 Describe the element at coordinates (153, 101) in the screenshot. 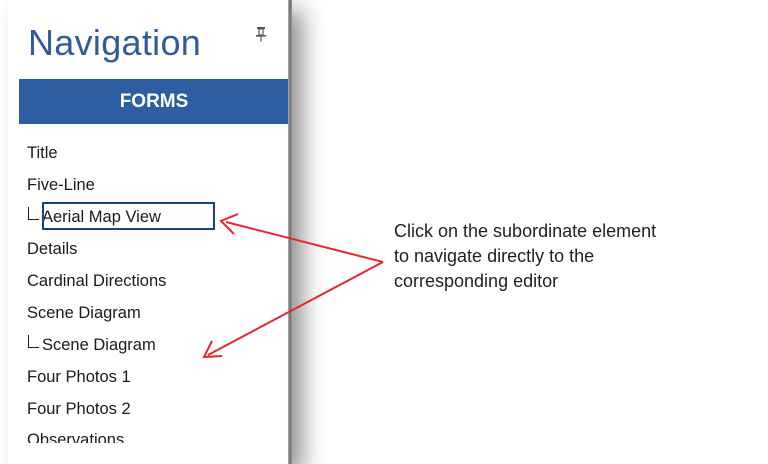

I see `forms-section-header: FORMS` at that location.